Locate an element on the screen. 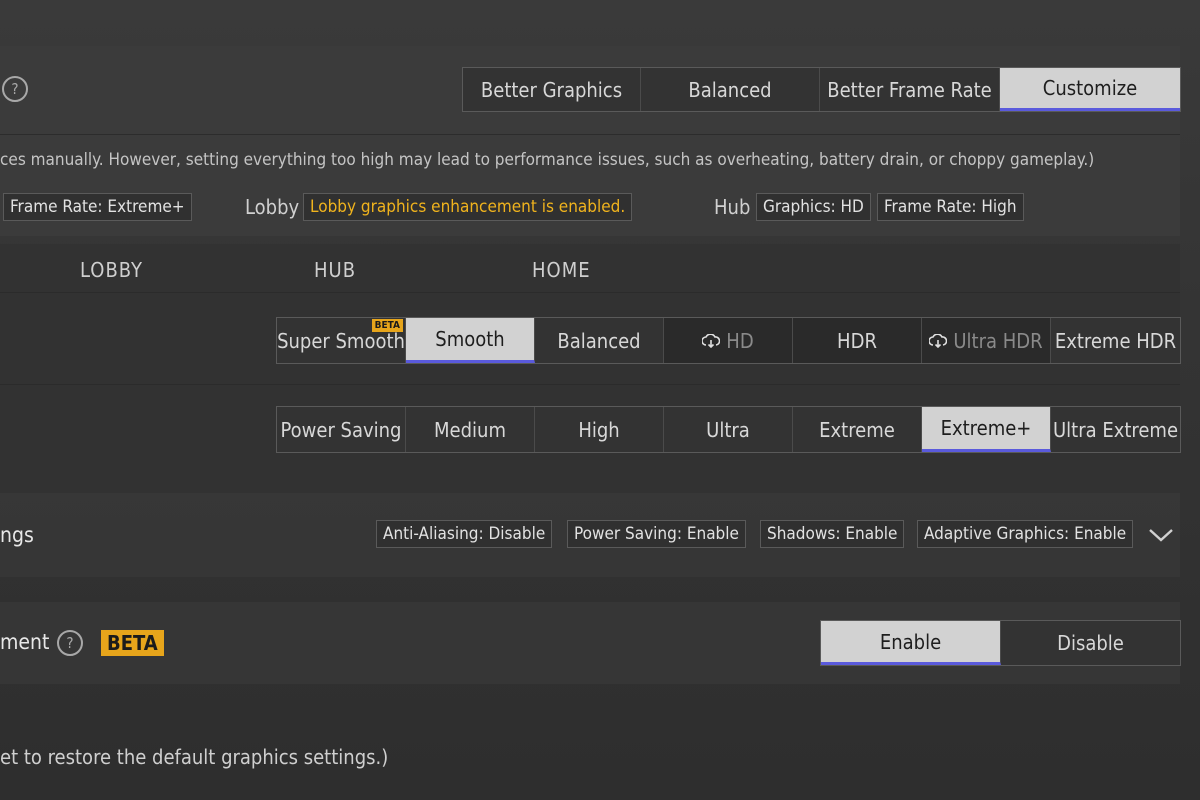  graphics-ultra-hdr: Ultra HDR is located at coordinates (986, 340).